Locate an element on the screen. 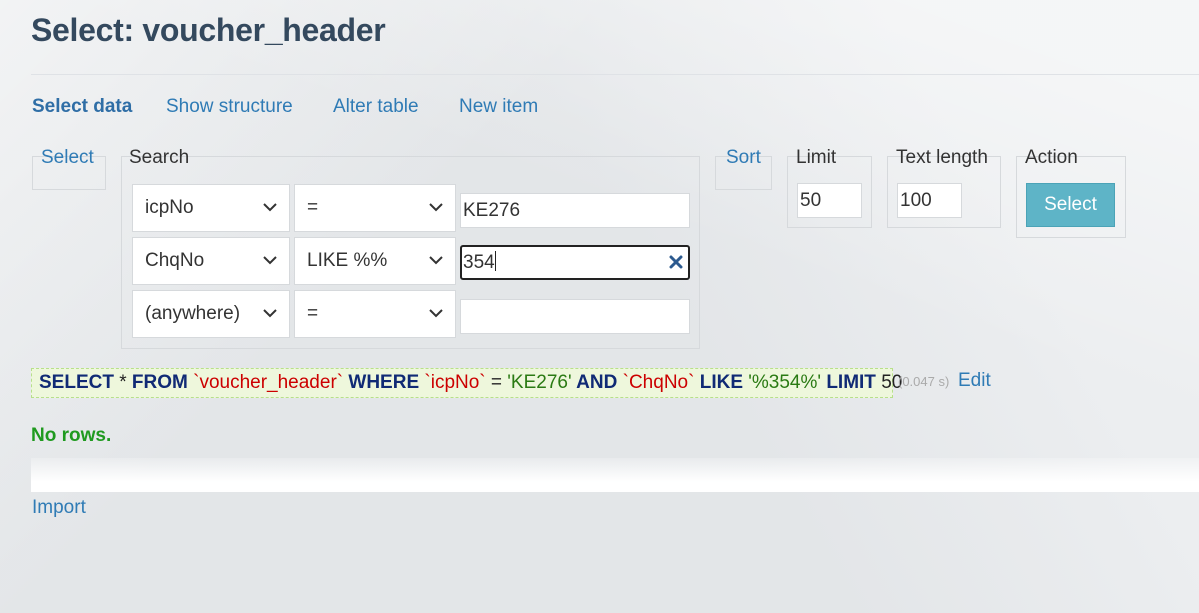 The width and height of the screenshot is (1199, 613). search-column-select-3: (anywhere) is located at coordinates (211, 314).